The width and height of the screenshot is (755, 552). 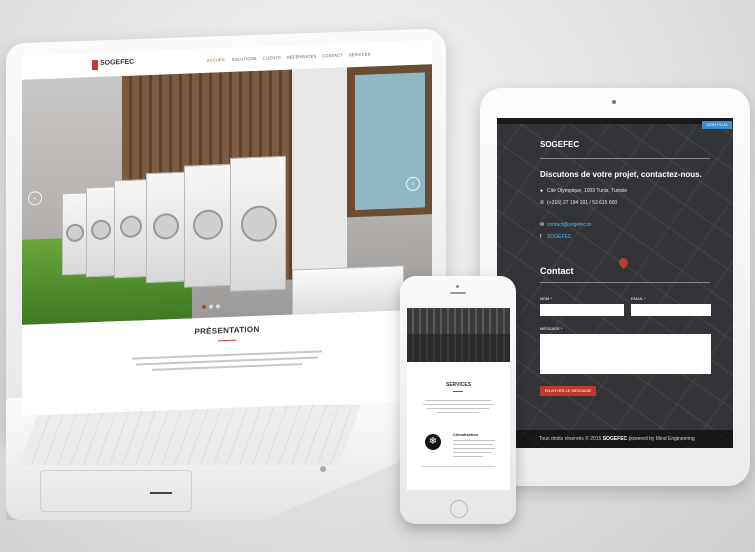 I want to click on service-item-title: Climatisation, so click(x=465, y=434).